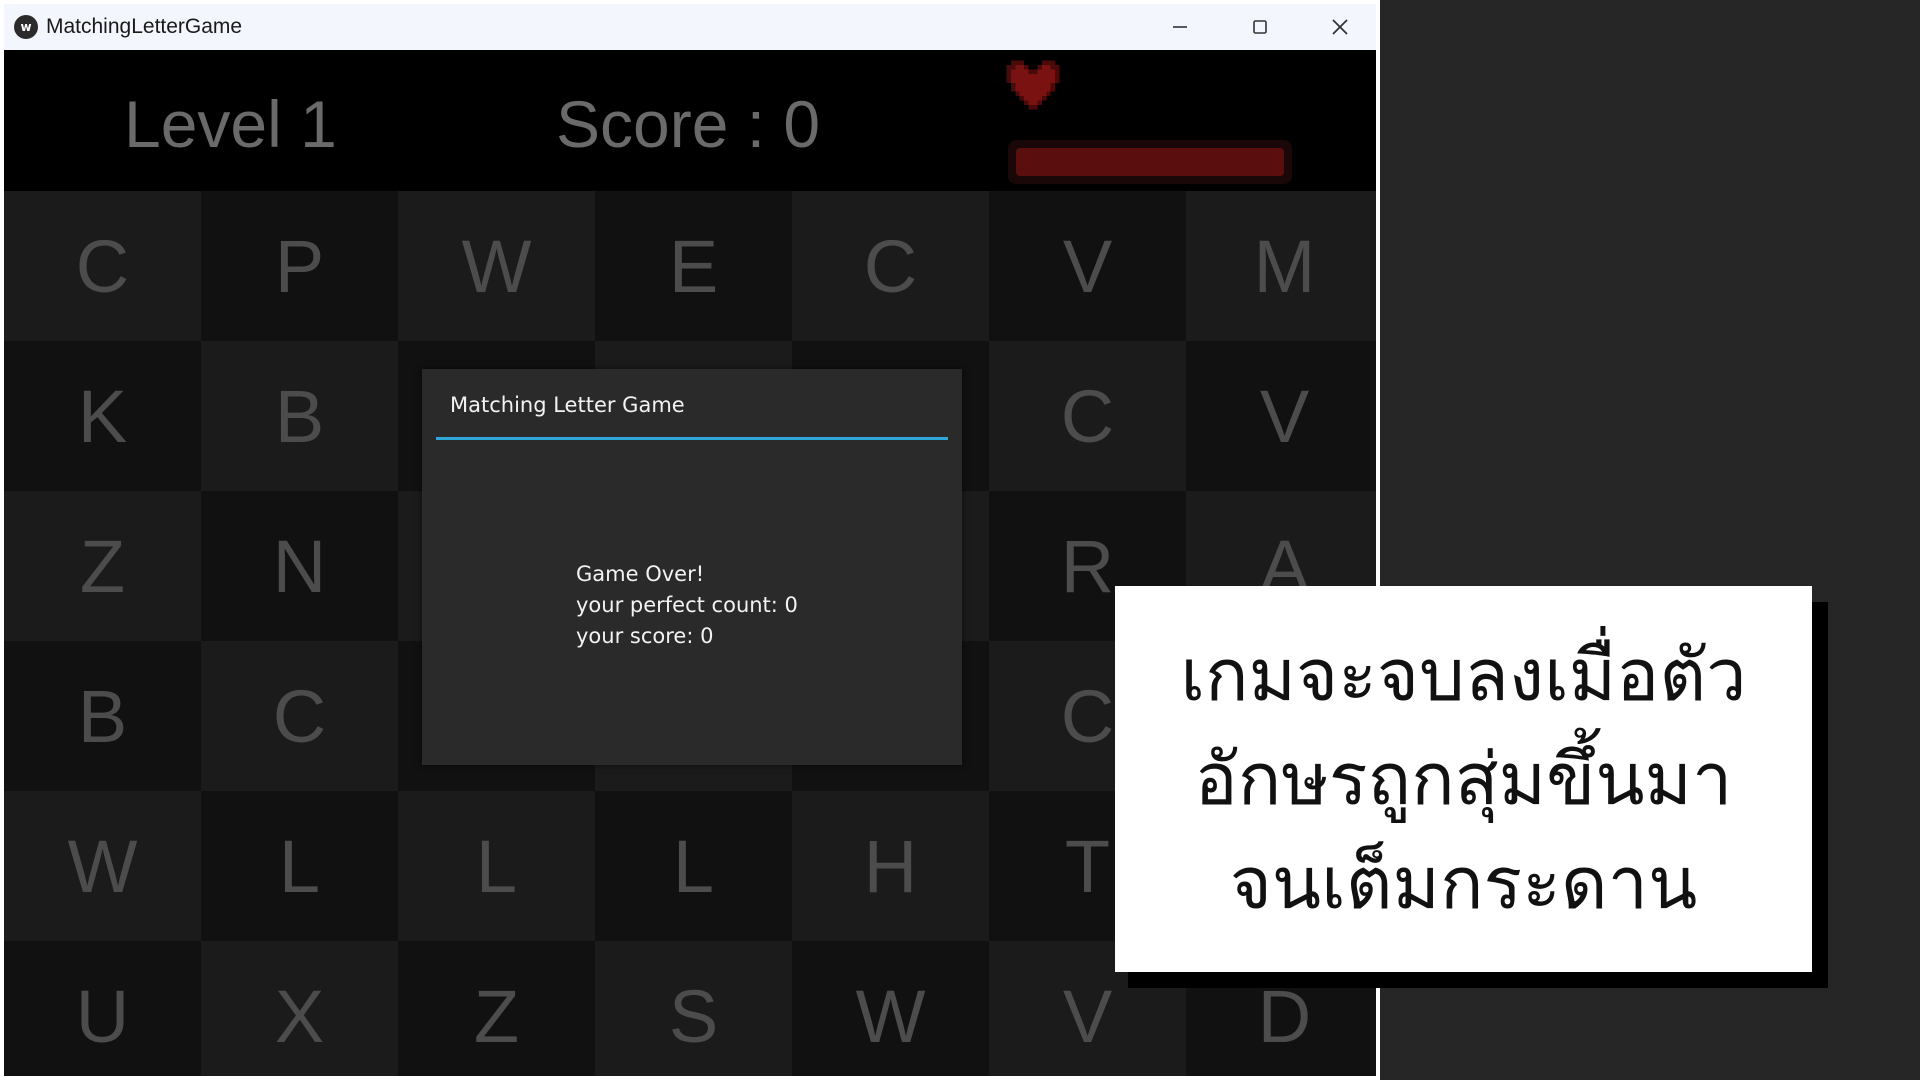 The height and width of the screenshot is (1080, 1920). Describe the element at coordinates (690, 27) in the screenshot. I see `window-titlebar: w MatchingLetterGame` at that location.